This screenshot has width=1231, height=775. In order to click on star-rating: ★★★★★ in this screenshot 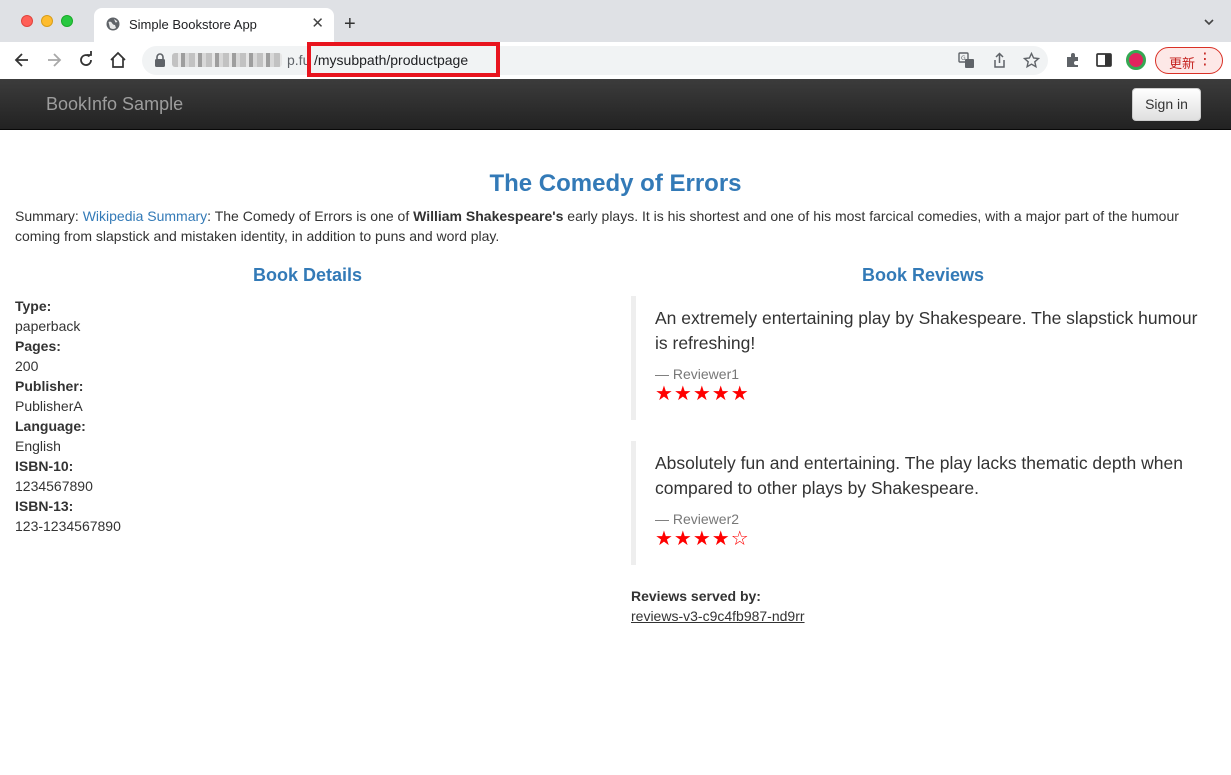, I will do `click(702, 394)`.